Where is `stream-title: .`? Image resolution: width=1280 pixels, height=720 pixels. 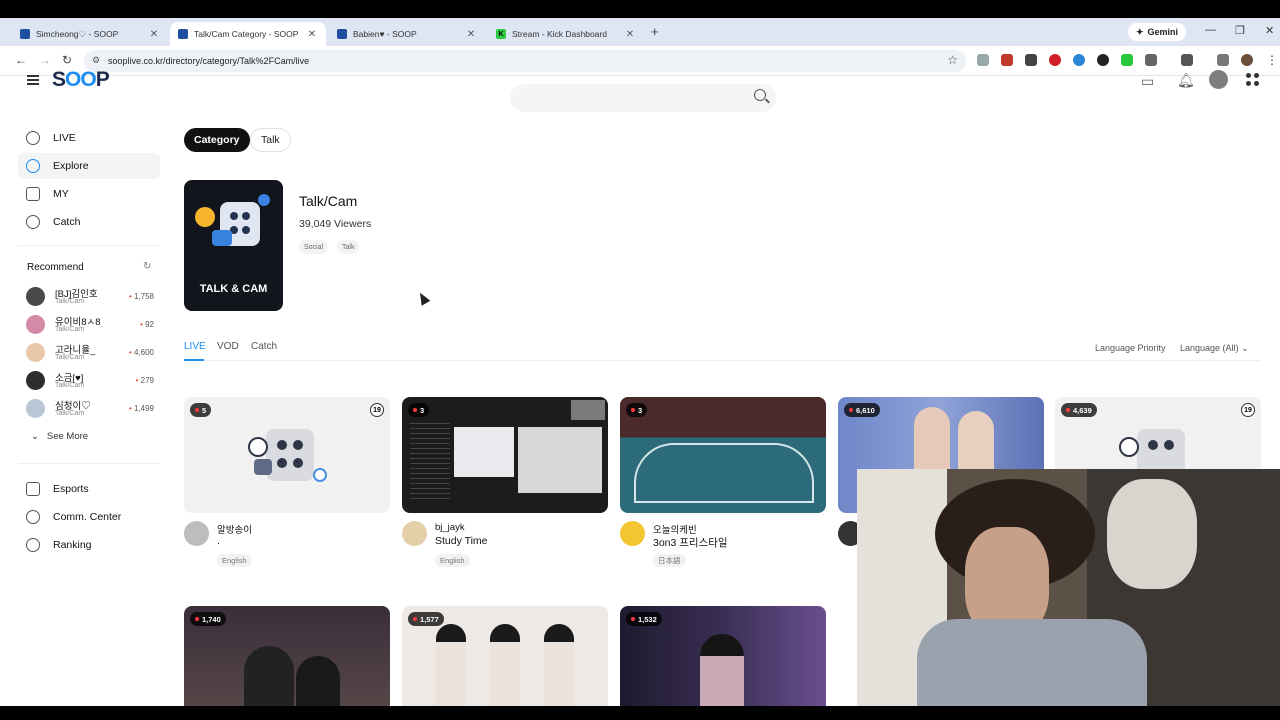
stream-title: . is located at coordinates (218, 541).